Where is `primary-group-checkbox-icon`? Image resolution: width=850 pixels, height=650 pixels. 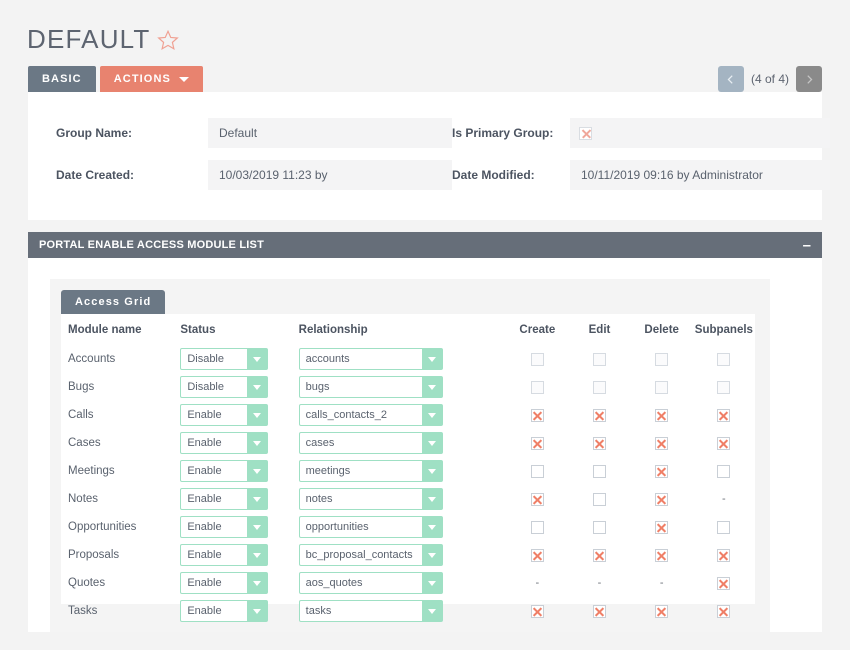
primary-group-checkbox-icon is located at coordinates (585, 133).